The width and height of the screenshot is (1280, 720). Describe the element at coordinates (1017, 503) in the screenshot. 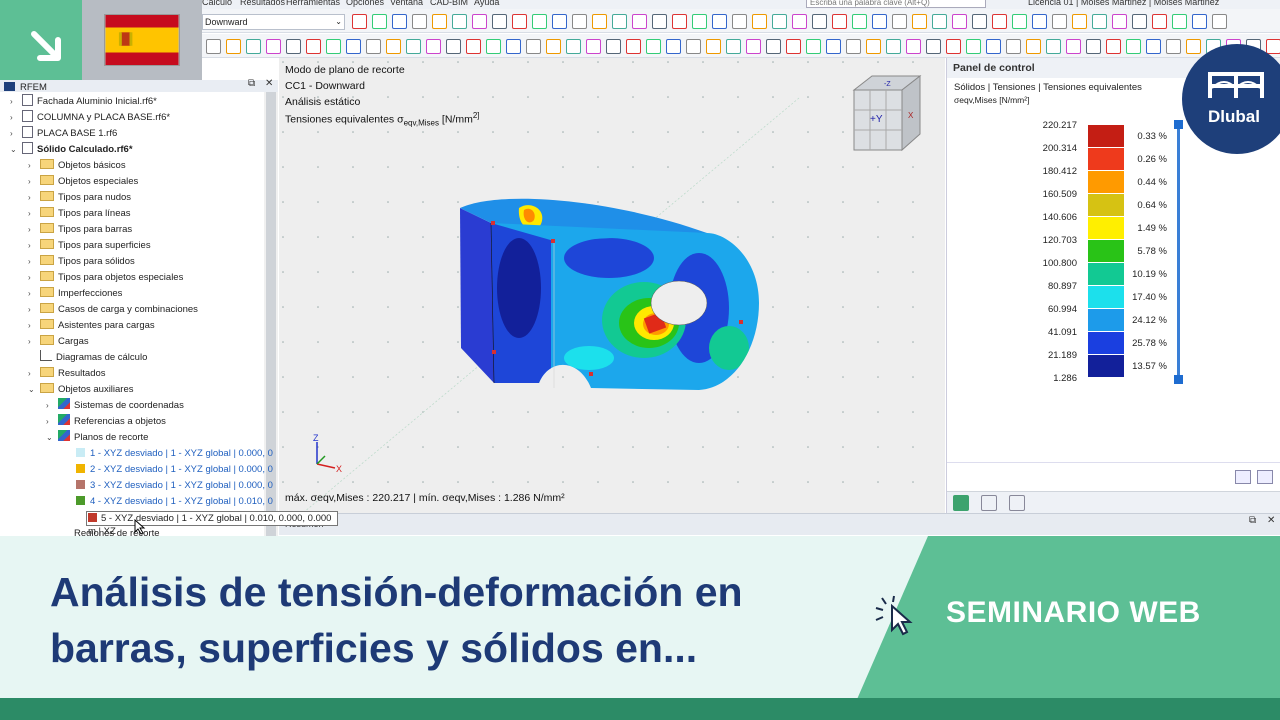

I see `tab-arrow-icon` at that location.